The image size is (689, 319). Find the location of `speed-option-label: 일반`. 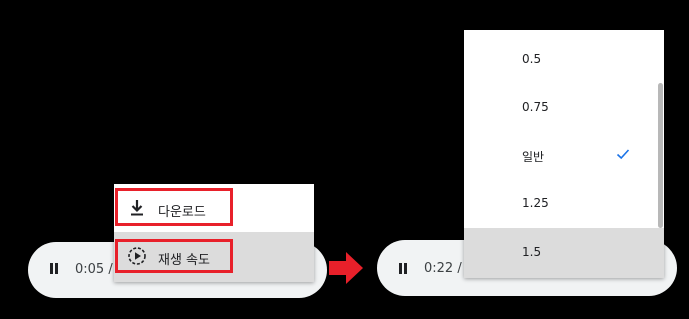

speed-option-label: 일반 is located at coordinates (533, 157).